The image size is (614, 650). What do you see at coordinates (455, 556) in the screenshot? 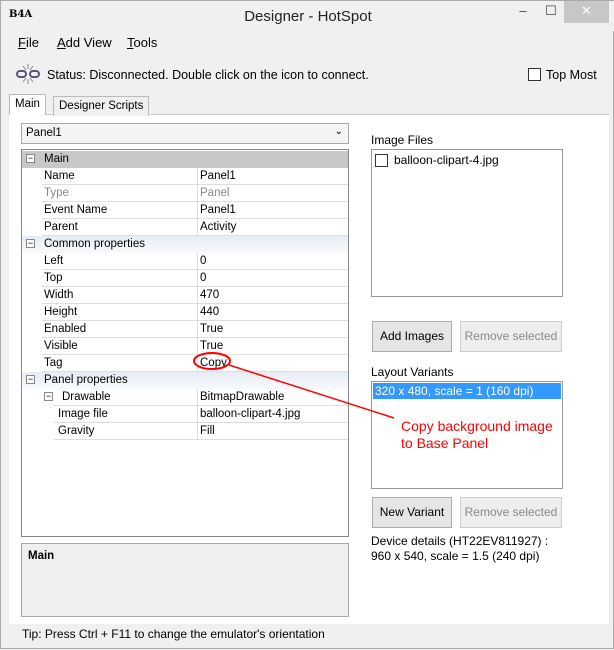
I see `device-details-line2: 960 x 540, scale = 1.5 (240 dpi)` at bounding box center [455, 556].